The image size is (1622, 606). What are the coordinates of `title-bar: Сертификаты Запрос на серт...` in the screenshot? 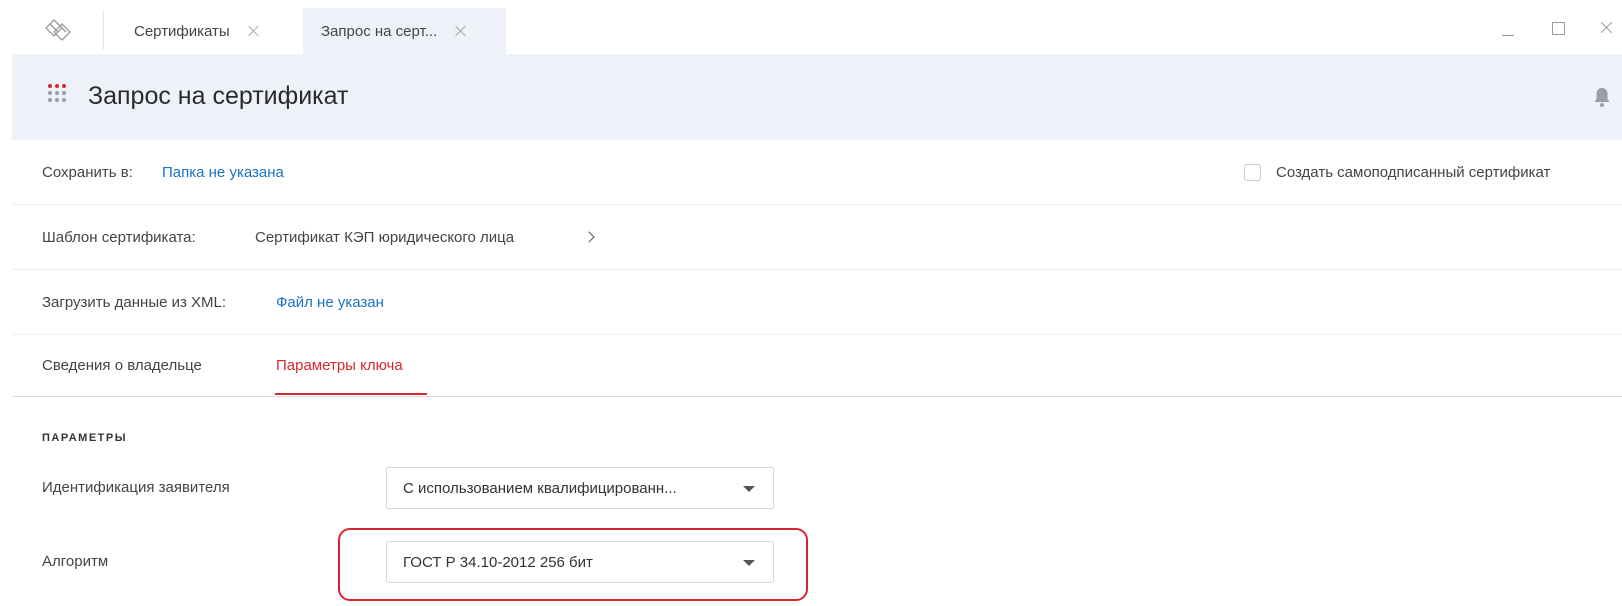 It's located at (811, 27).